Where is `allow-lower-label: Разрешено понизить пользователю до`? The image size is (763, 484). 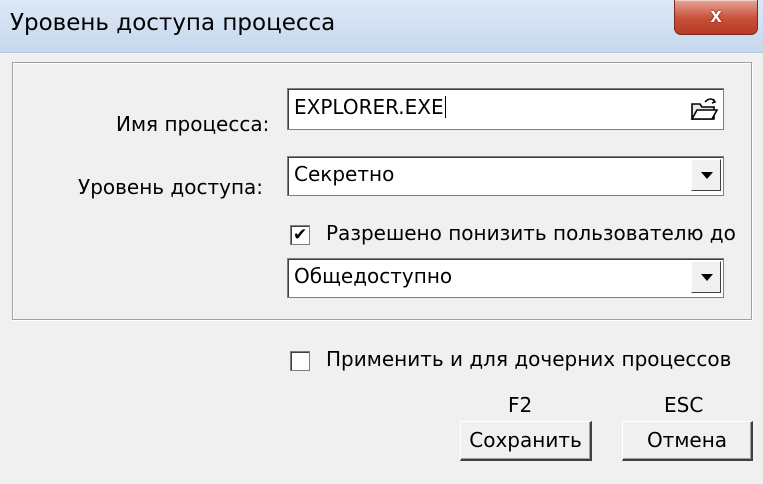 allow-lower-label: Разрешено понизить пользователю до is located at coordinates (531, 233).